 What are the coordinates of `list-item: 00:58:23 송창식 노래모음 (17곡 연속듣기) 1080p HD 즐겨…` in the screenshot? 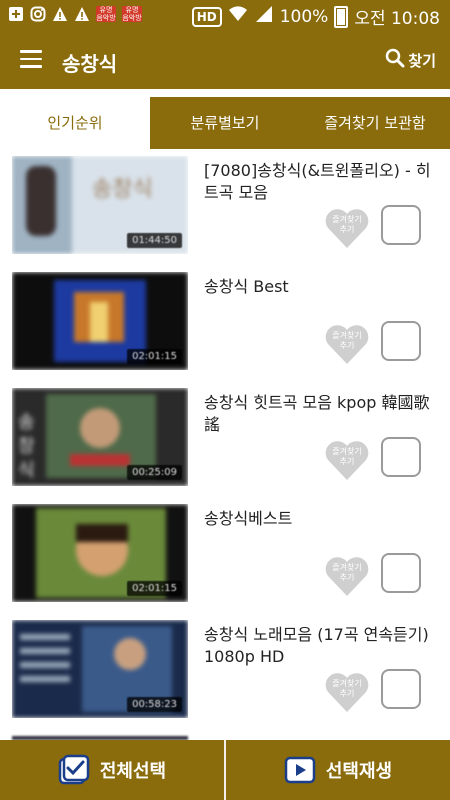 It's located at (225, 672).